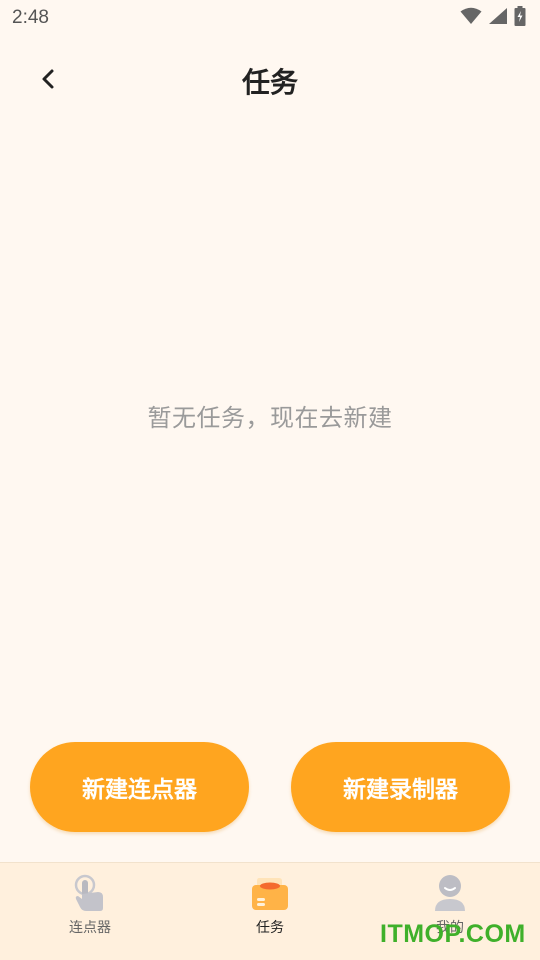 The width and height of the screenshot is (540, 960). I want to click on chevron-left-icon, so click(48, 81).